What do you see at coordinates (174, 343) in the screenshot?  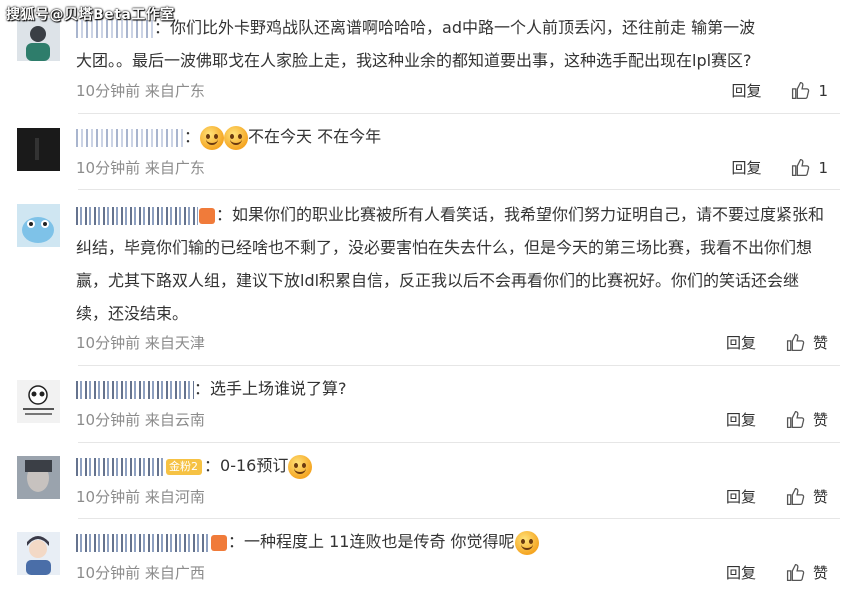 I see `location: 来自天津` at bounding box center [174, 343].